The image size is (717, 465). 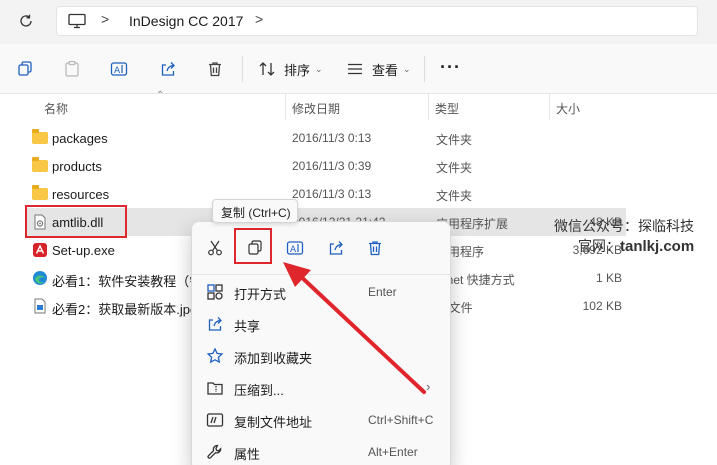 What do you see at coordinates (321, 450) in the screenshot?
I see `menu-item-properties: 属性 Alt+Enter` at bounding box center [321, 450].